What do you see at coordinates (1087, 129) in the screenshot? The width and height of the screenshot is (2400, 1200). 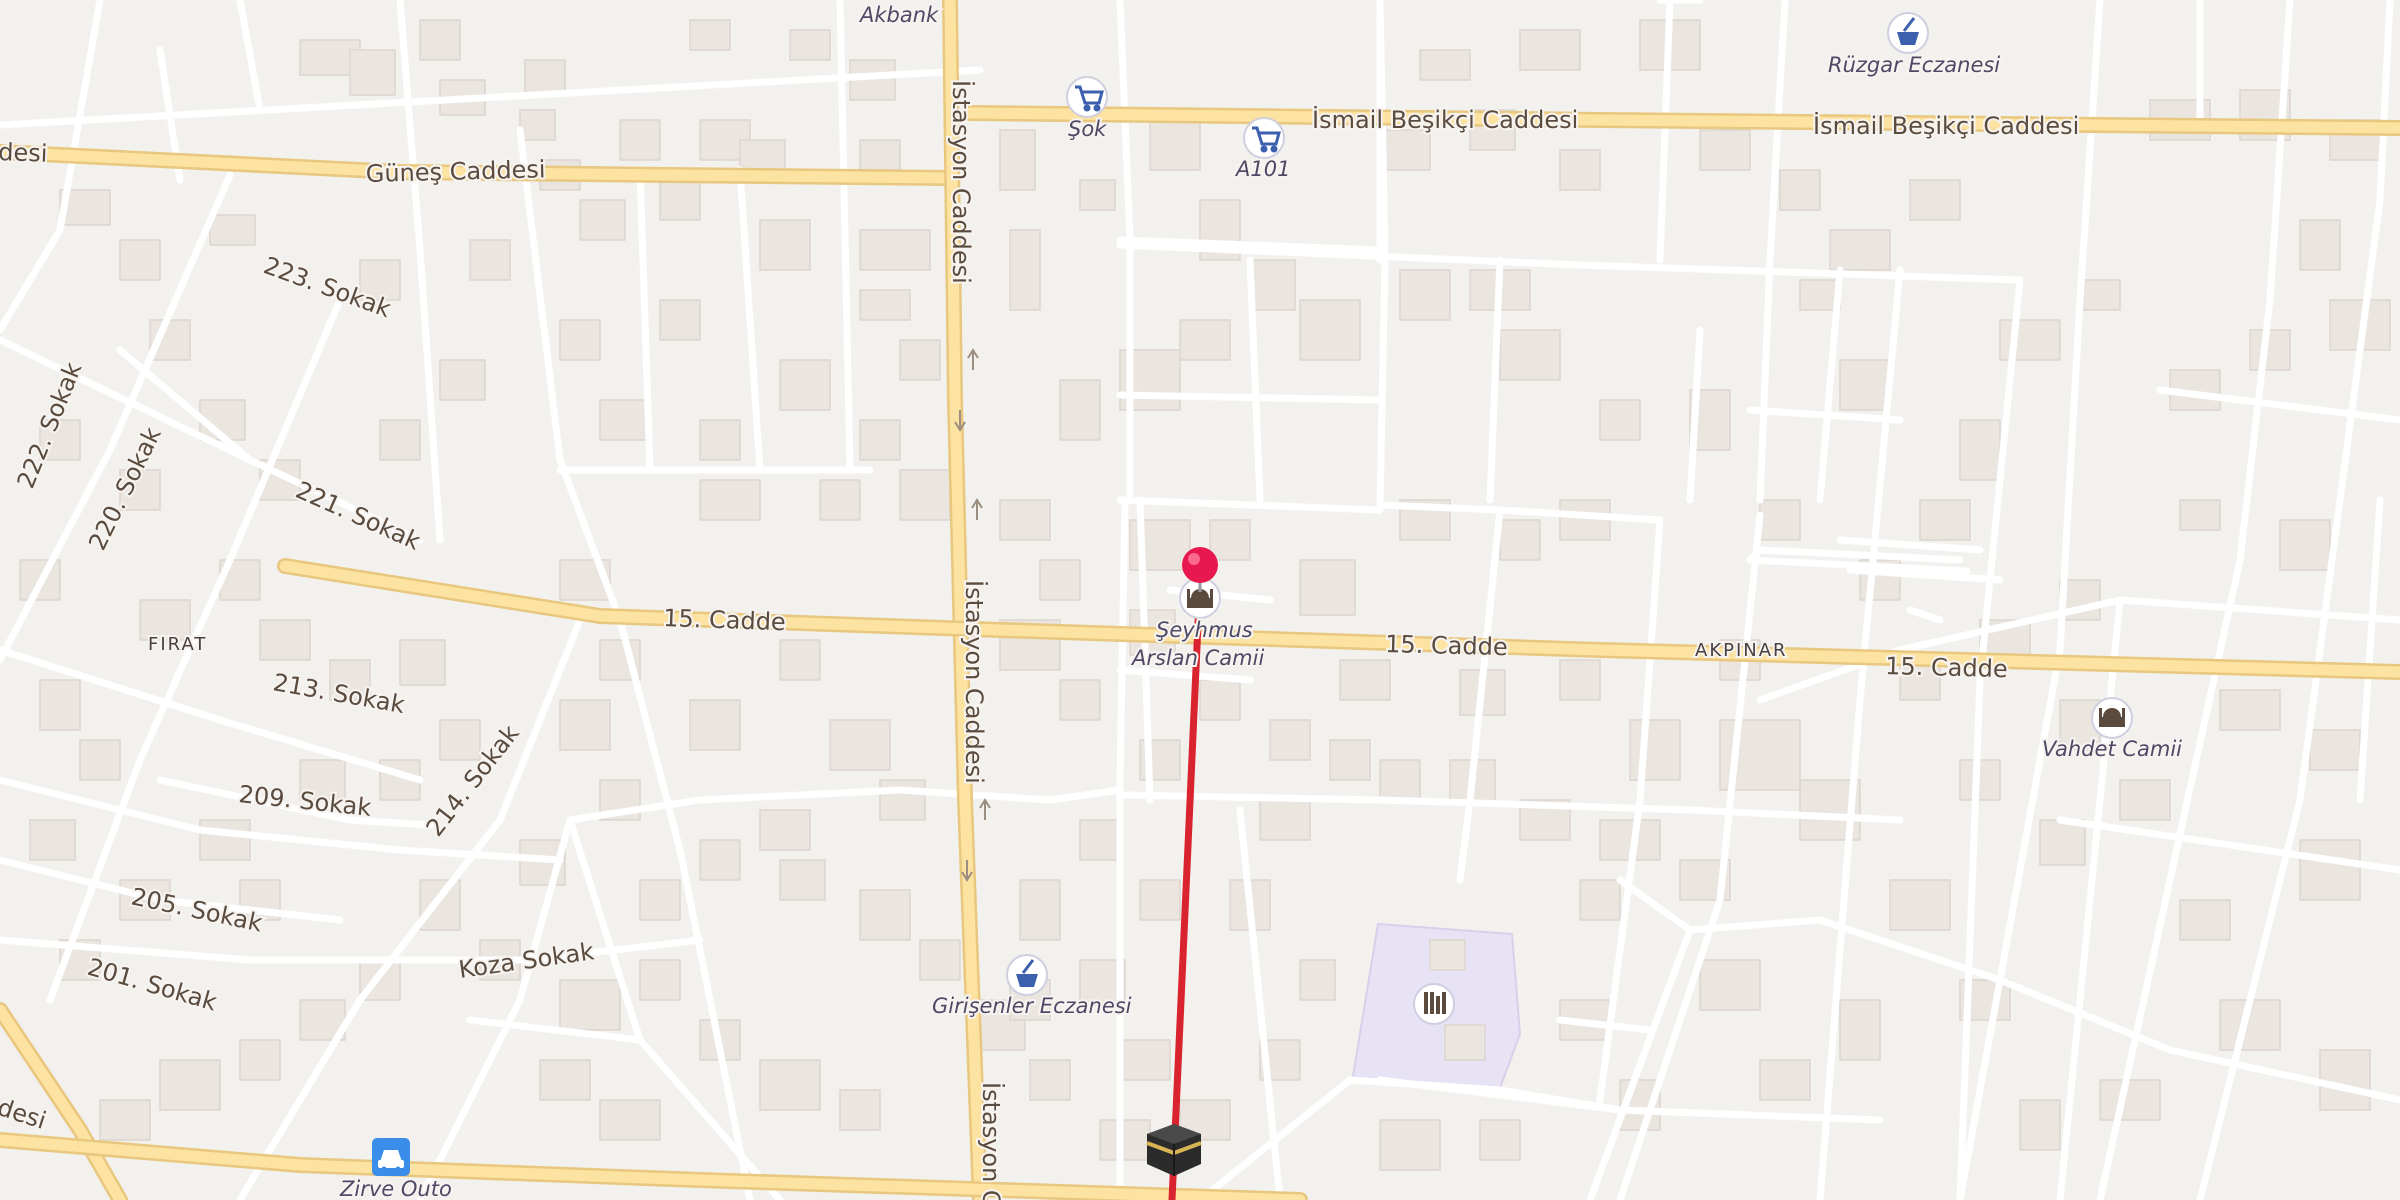 I see `poi-label-sok: Şok` at bounding box center [1087, 129].